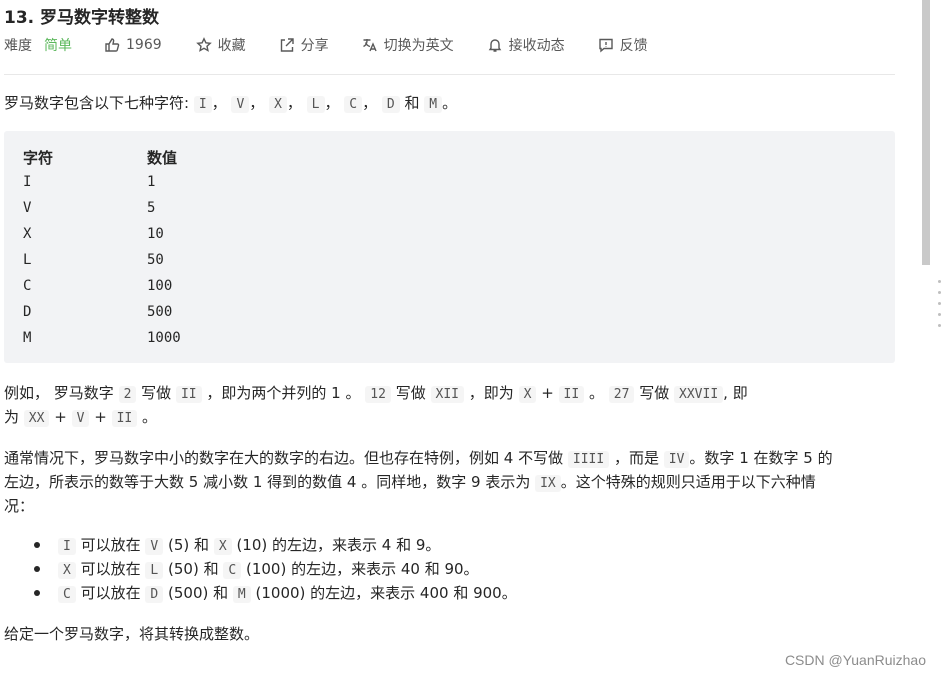  What do you see at coordinates (203, 44) in the screenshot?
I see `star-icon` at bounding box center [203, 44].